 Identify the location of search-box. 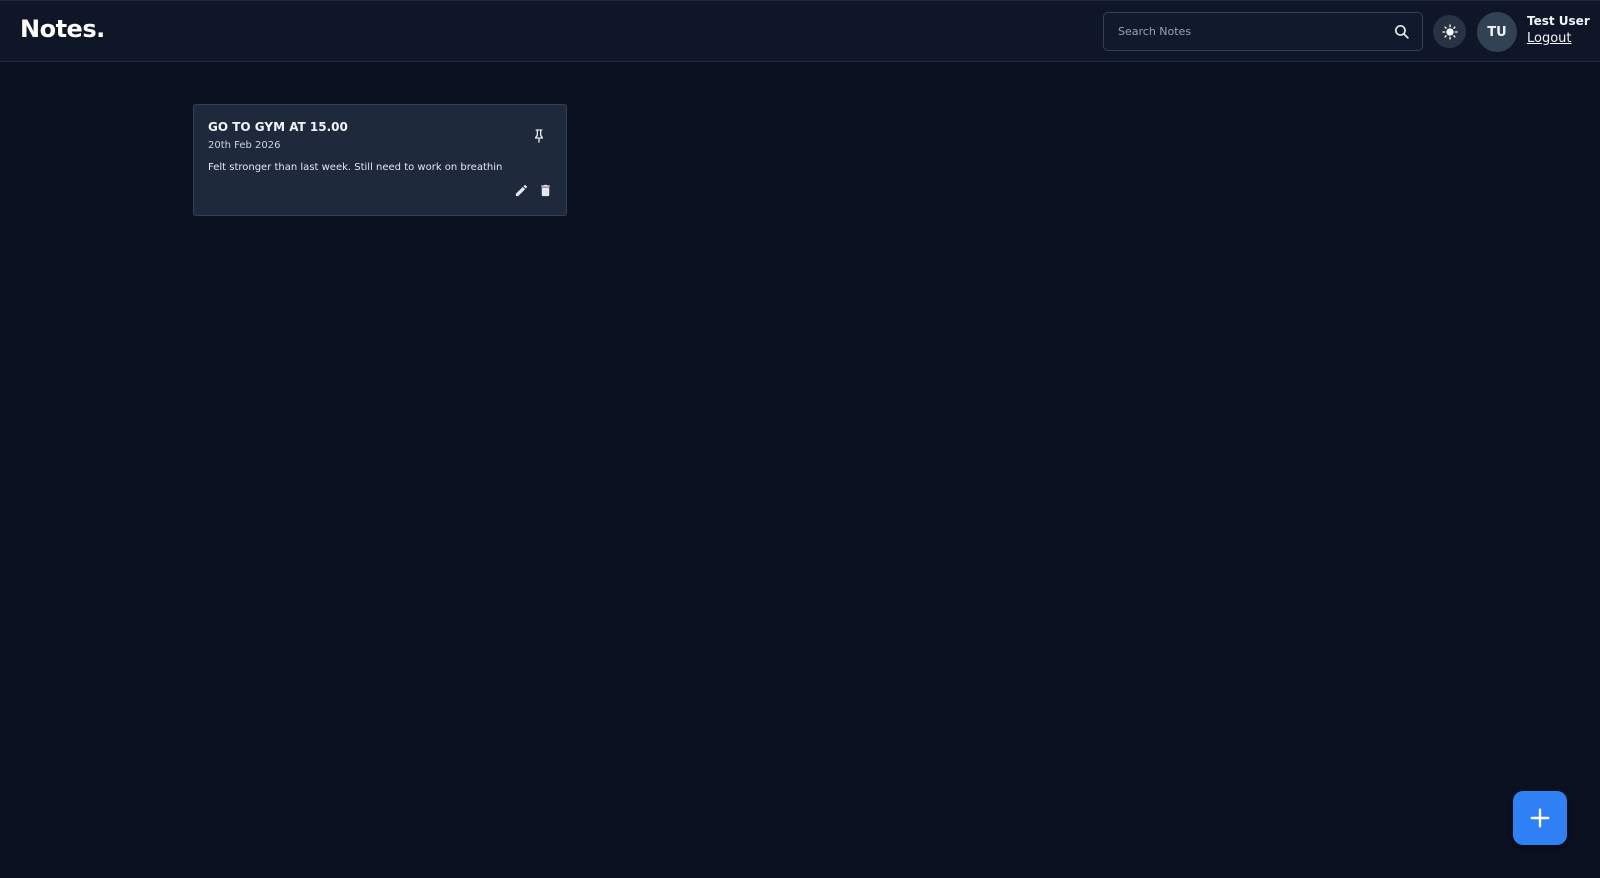
(1263, 31).